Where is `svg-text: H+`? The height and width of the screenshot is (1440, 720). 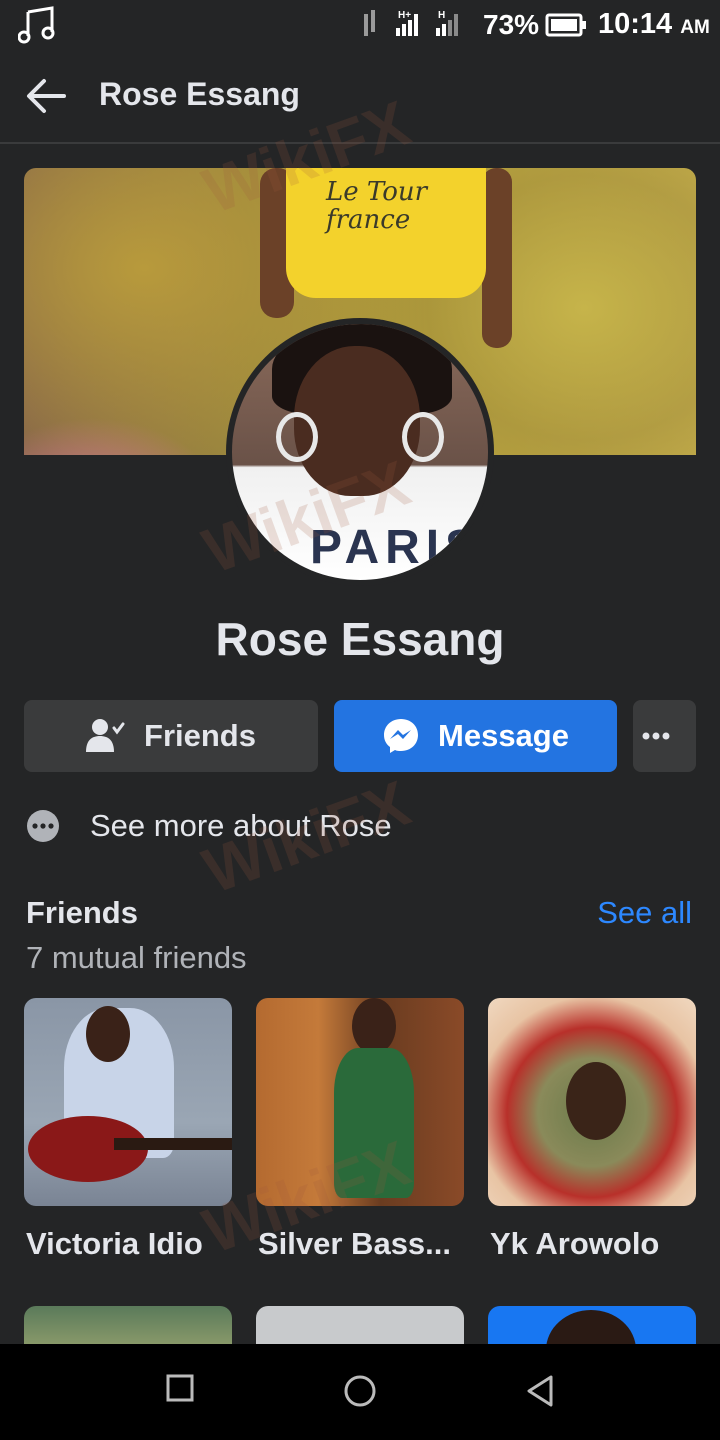
svg-text: H+ is located at coordinates (404, 15).